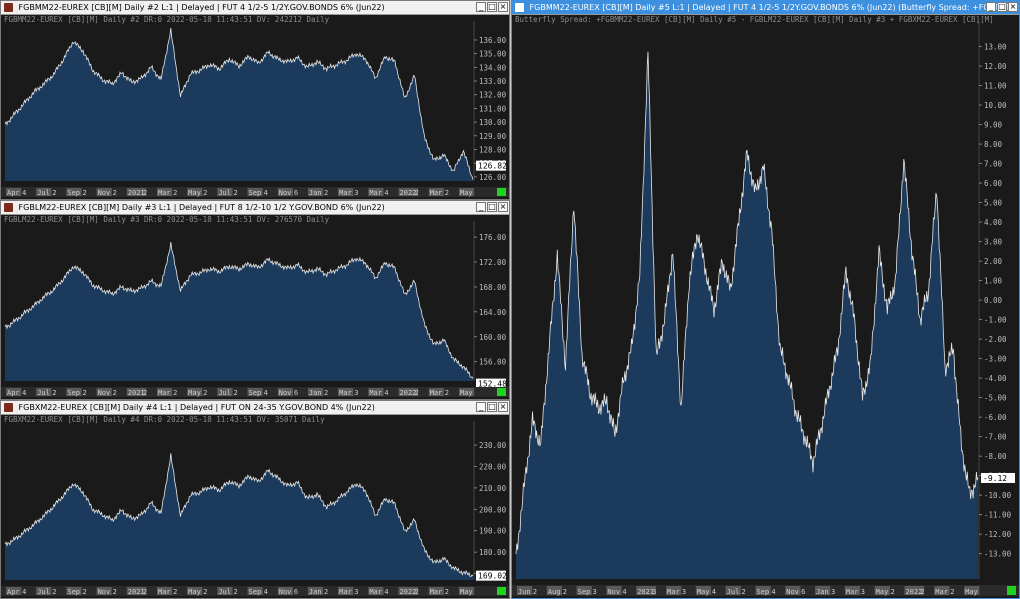  I want to click on y-tick-label: -11.00, so click(998, 515).